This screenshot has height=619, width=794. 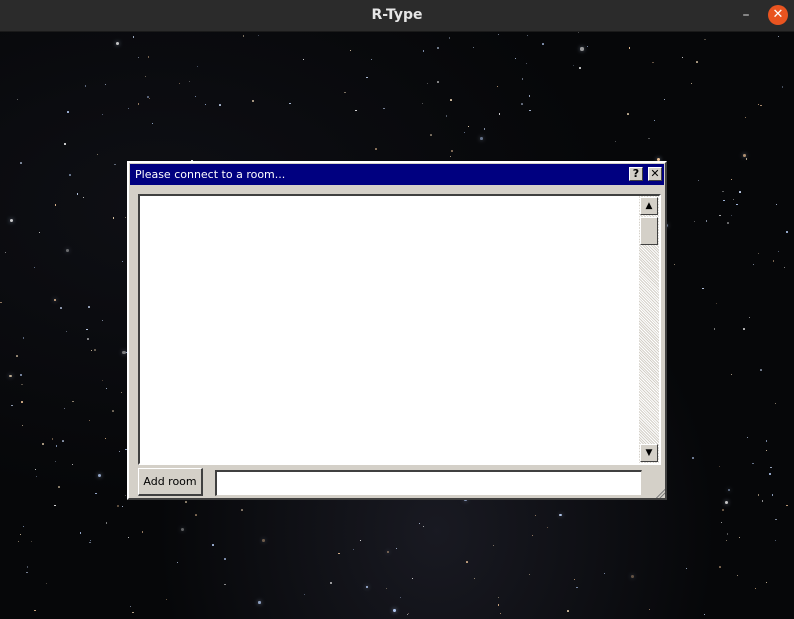 What do you see at coordinates (649, 453) in the screenshot?
I see `scroll-down-button: ▼` at bounding box center [649, 453].